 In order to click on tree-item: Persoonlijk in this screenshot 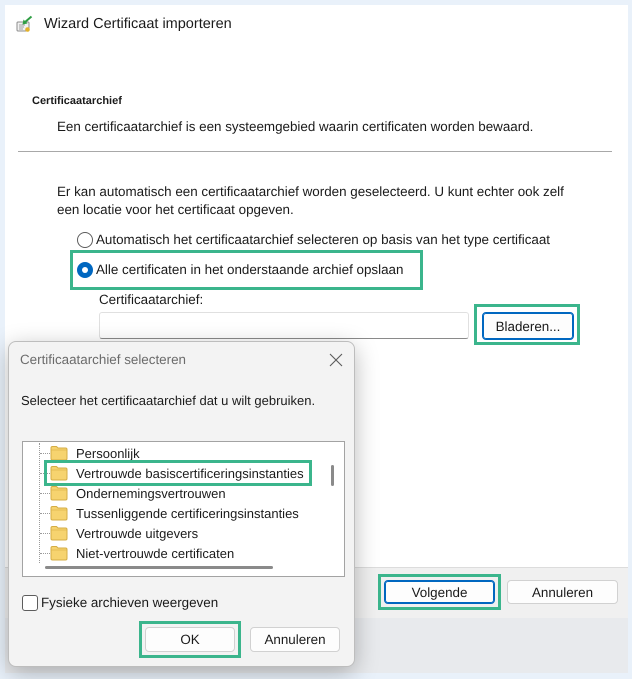, I will do `click(96, 453)`.